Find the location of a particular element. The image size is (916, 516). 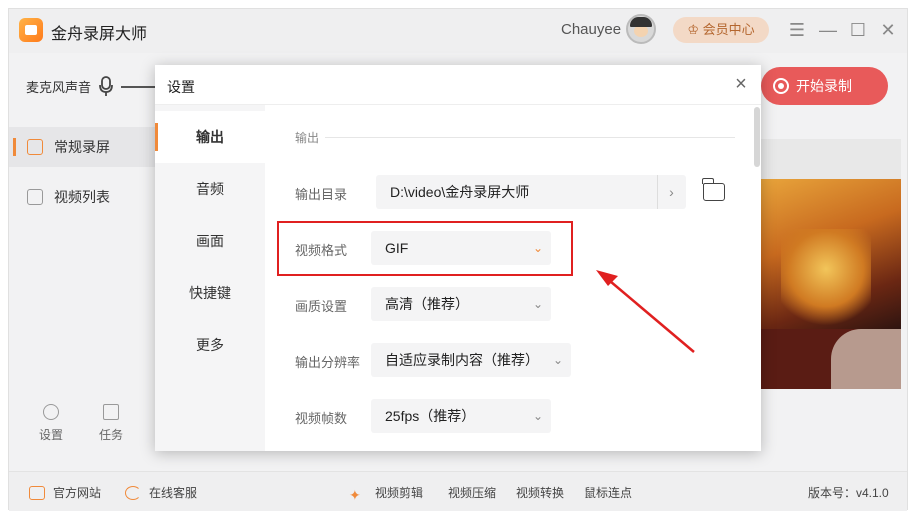

dialog-title: 设置 is located at coordinates (181, 87).